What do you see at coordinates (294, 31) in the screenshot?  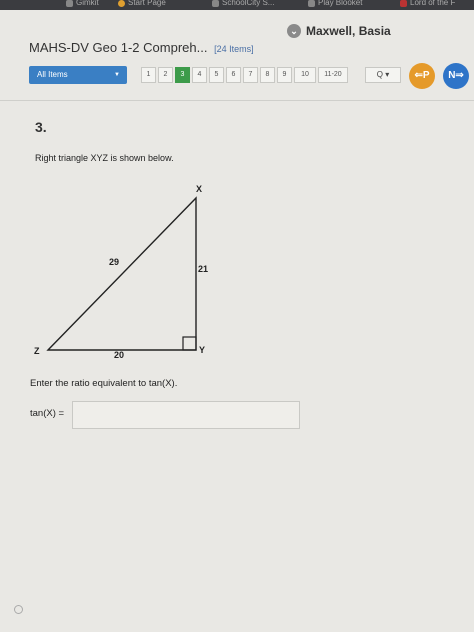 I see `chevron-down-icon: ⌄` at bounding box center [294, 31].